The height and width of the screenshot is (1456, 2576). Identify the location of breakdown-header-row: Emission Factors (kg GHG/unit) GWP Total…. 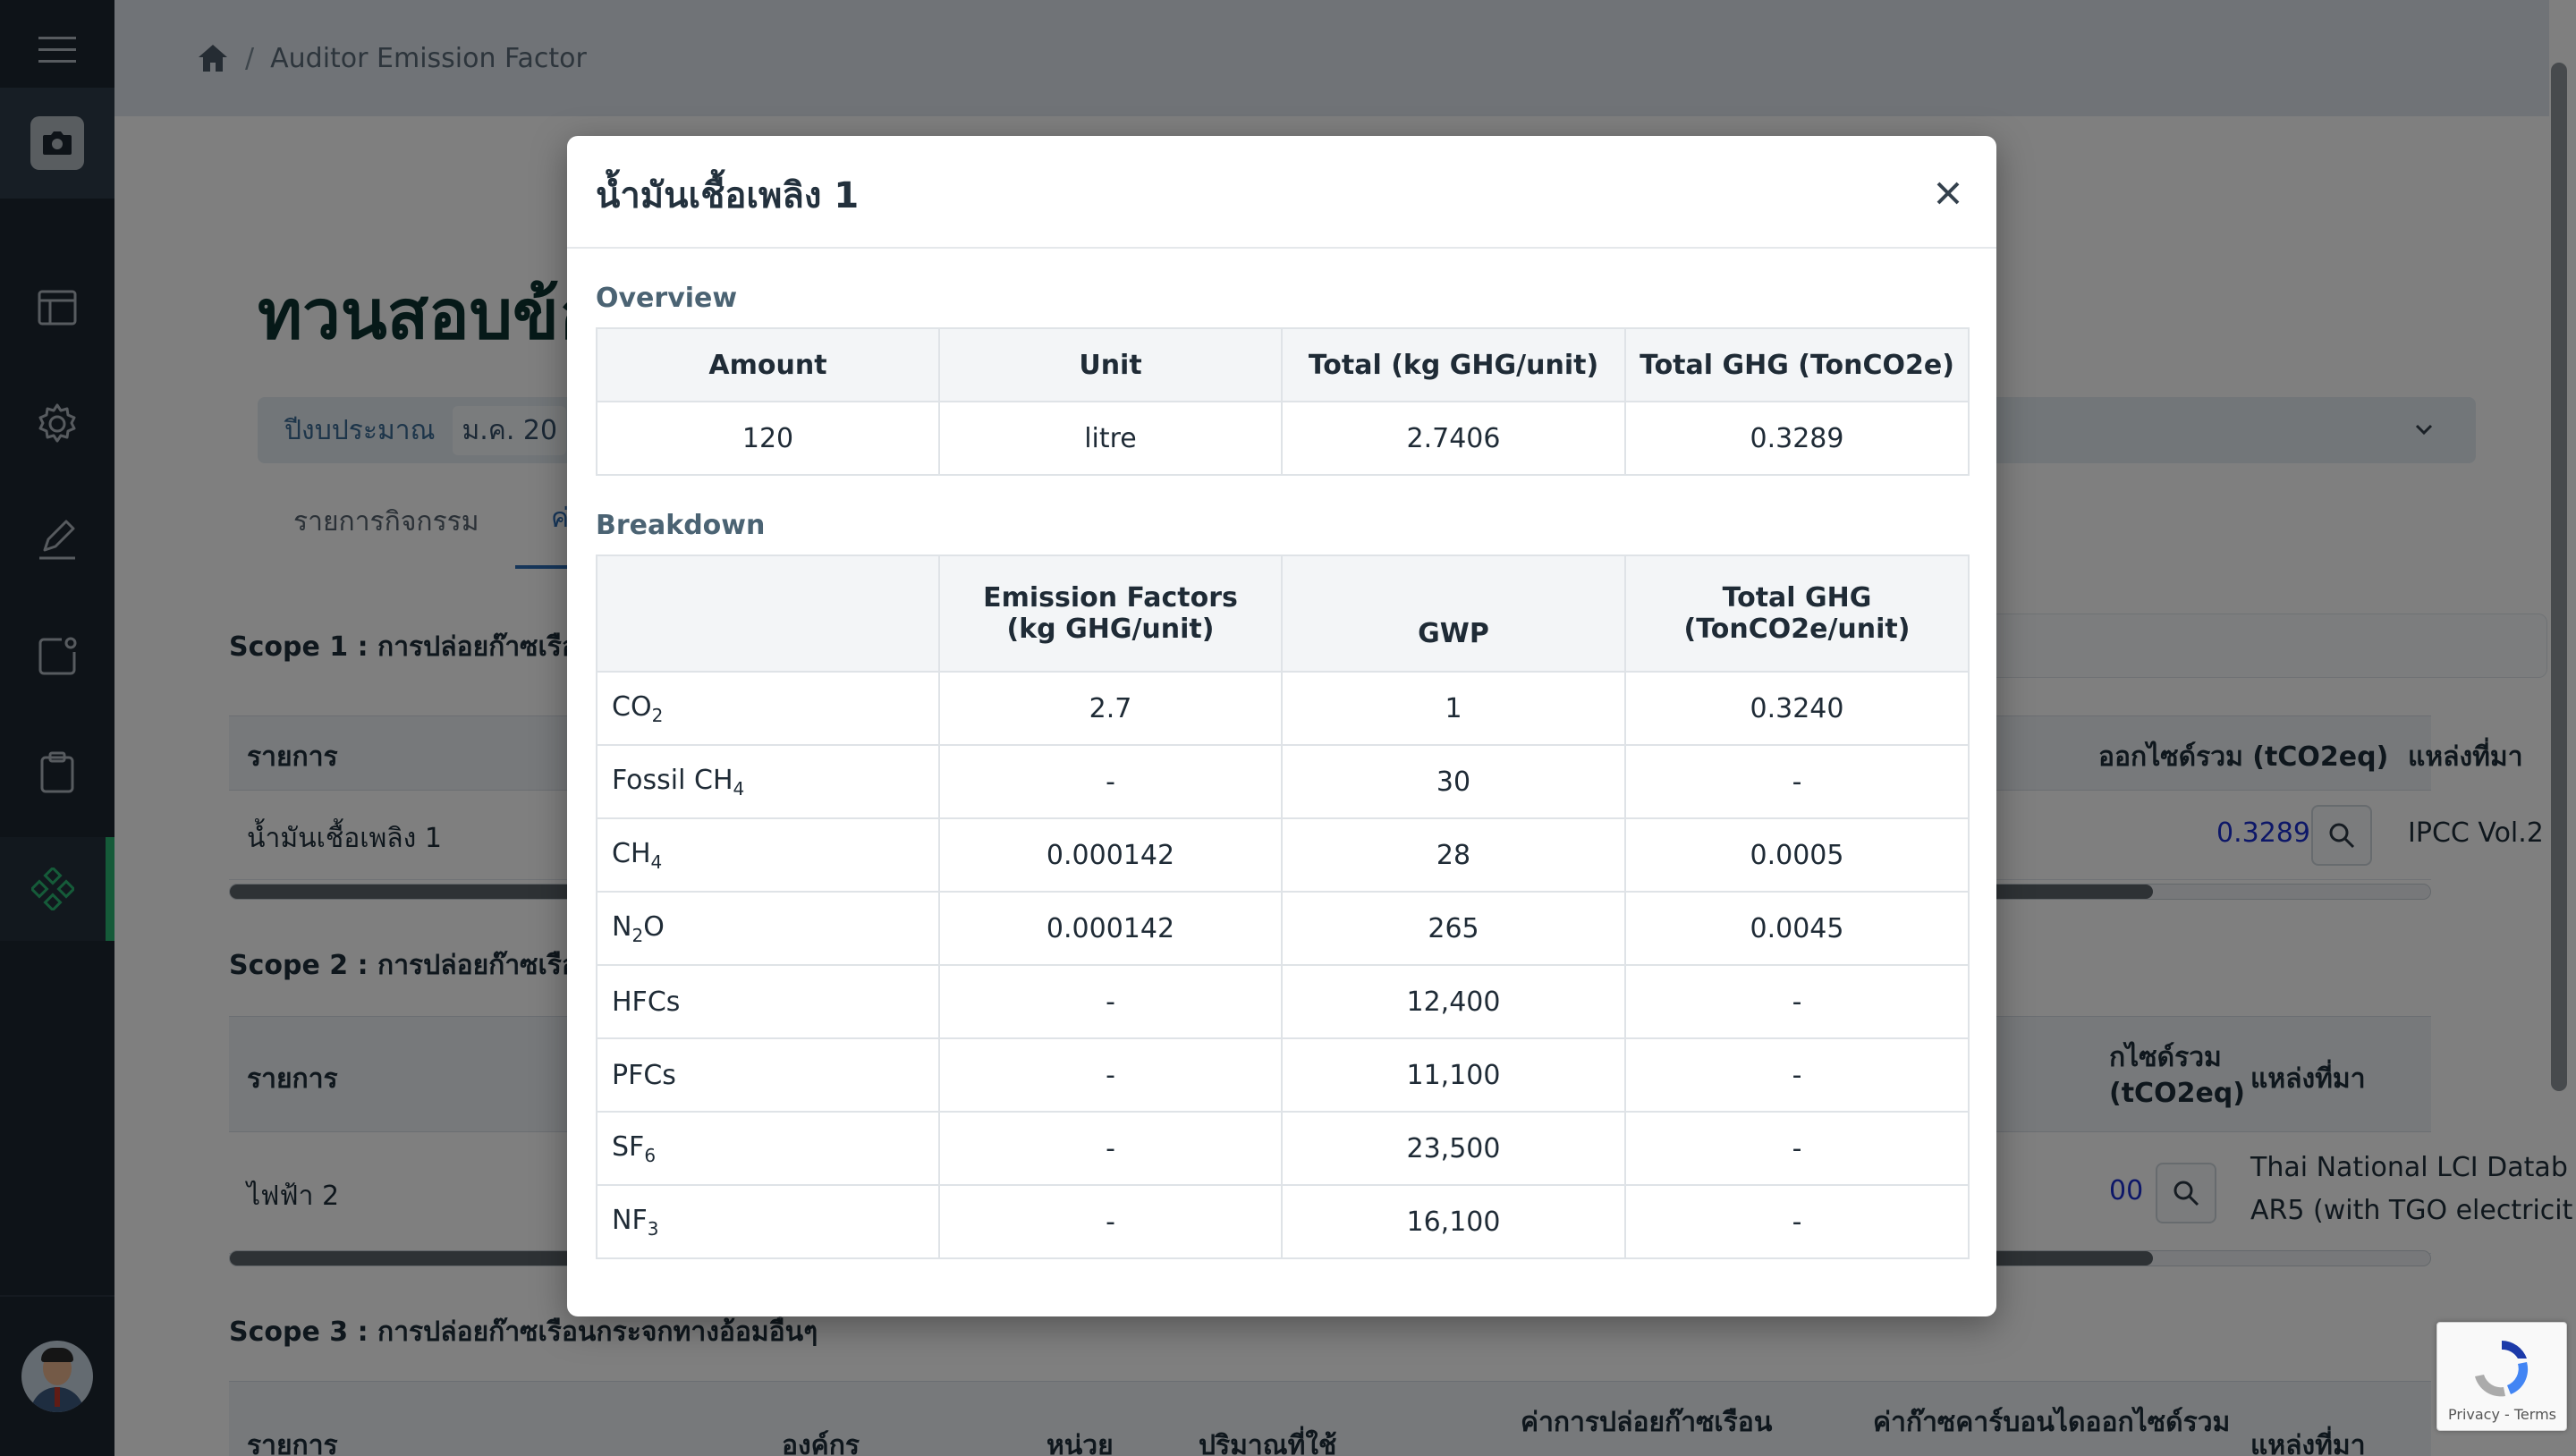
(1283, 613).